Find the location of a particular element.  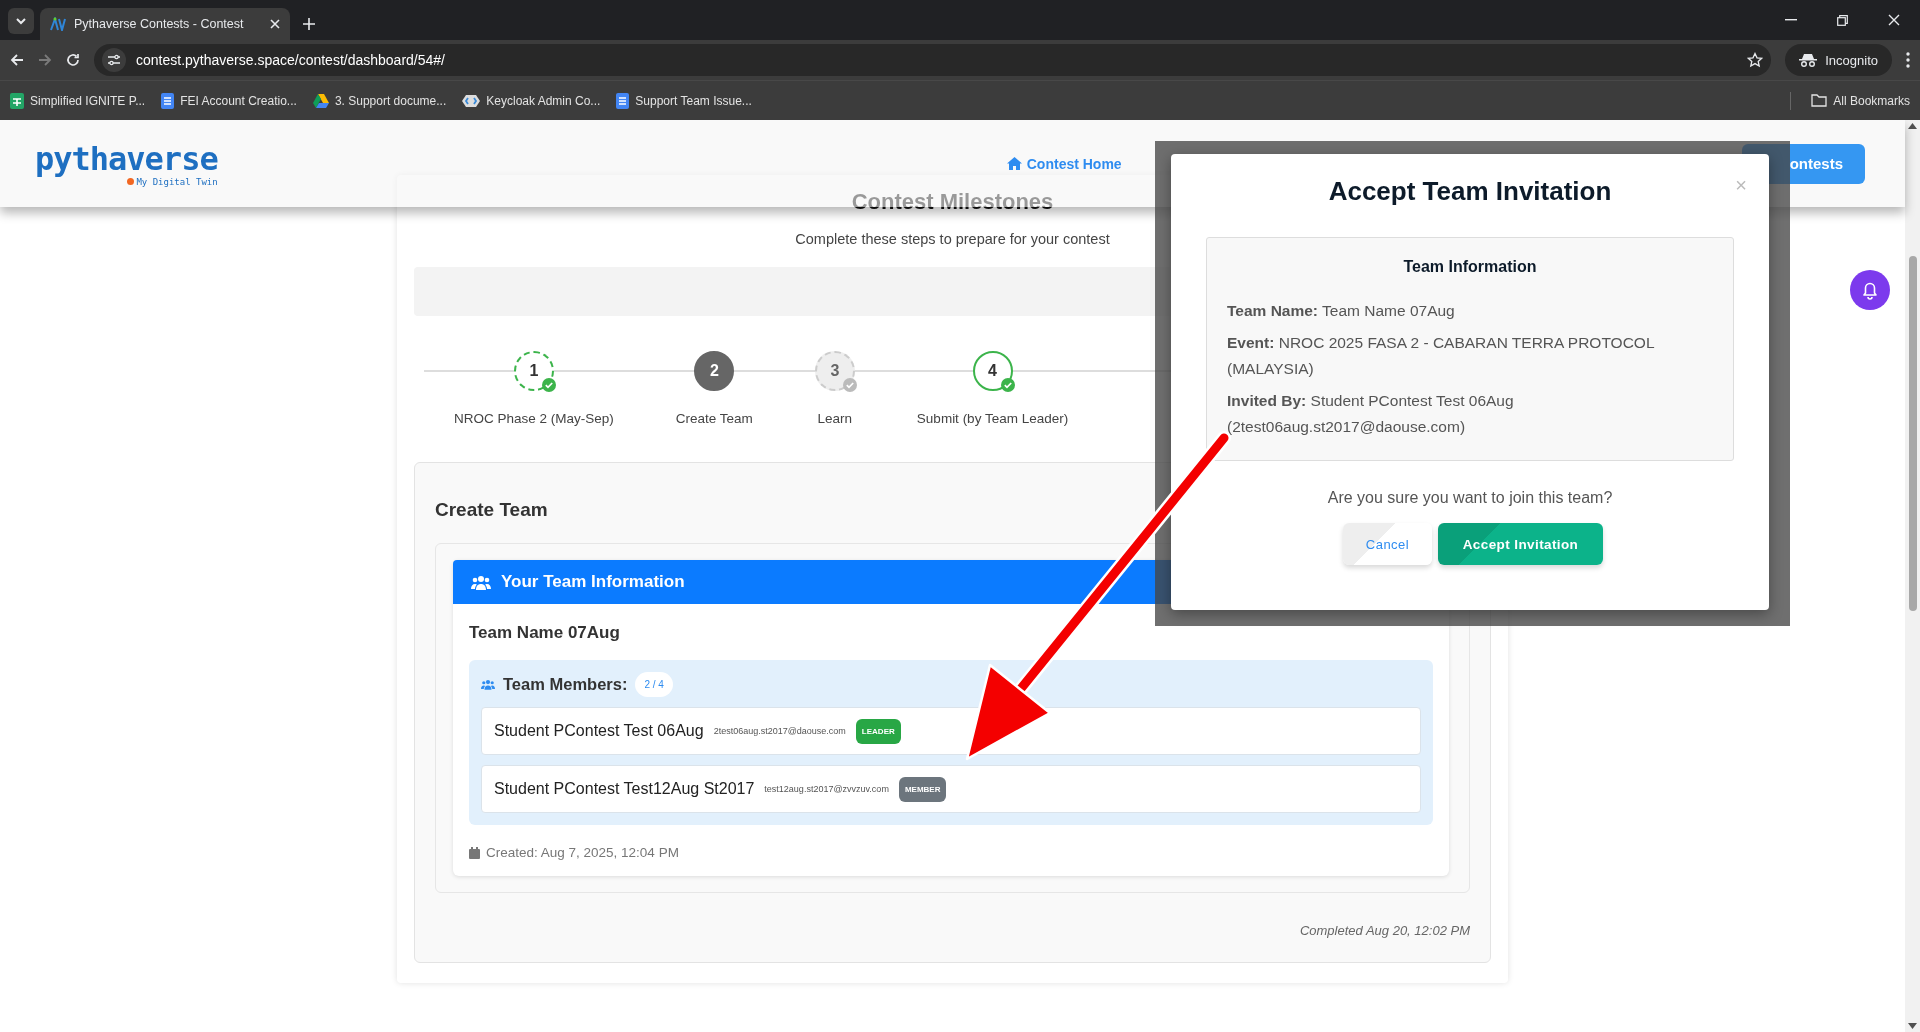

step-circle: 4 is located at coordinates (992, 371).